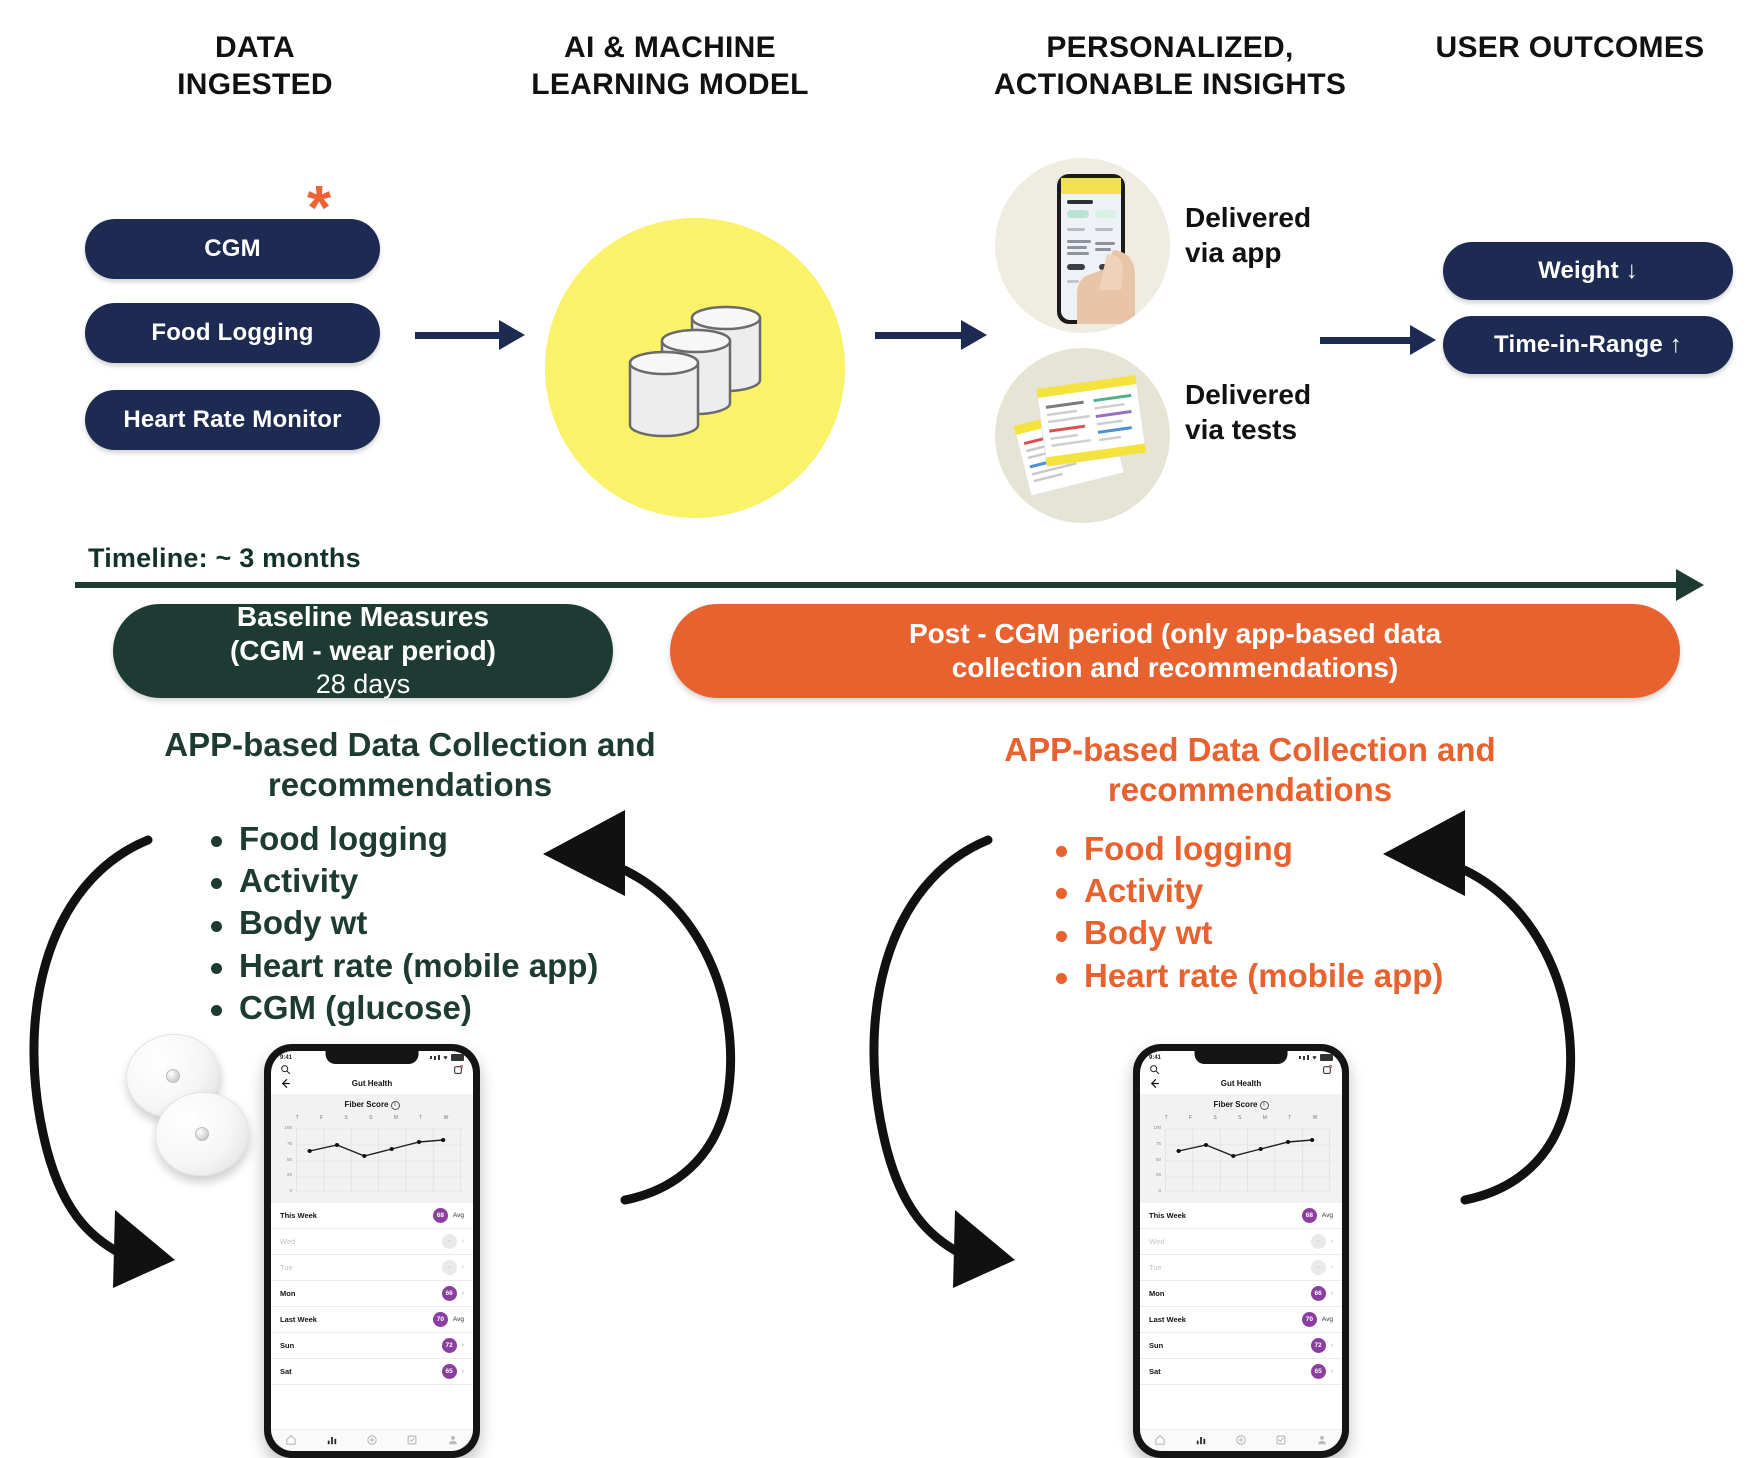  I want to click on input-pill-cgm: CGM, so click(232, 249).